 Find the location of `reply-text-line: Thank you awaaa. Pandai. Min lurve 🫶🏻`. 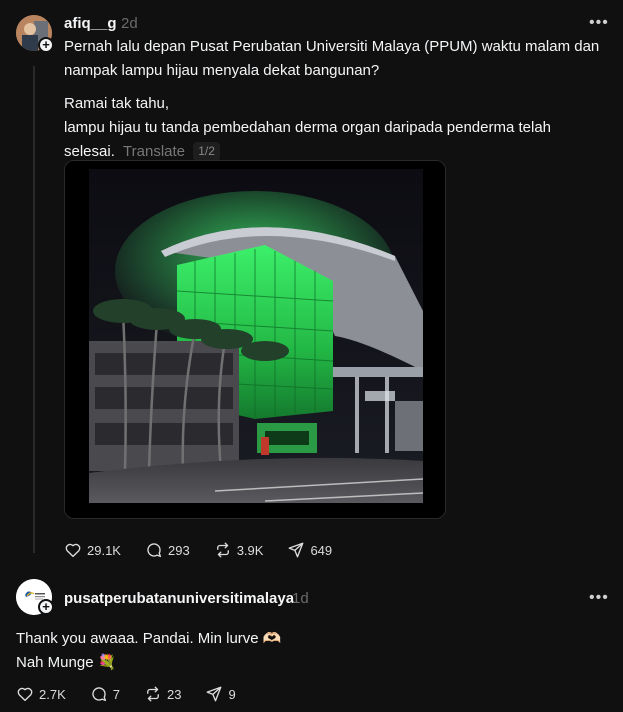

reply-text-line: Thank you awaaa. Pandai. Min lurve 🫶🏻 is located at coordinates (149, 638).